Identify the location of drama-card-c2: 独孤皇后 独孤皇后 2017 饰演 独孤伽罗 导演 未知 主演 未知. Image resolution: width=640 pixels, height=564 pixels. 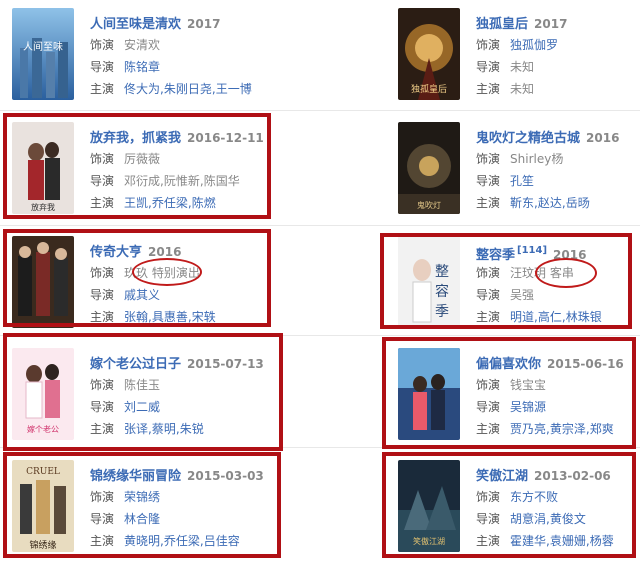
(519, 60).